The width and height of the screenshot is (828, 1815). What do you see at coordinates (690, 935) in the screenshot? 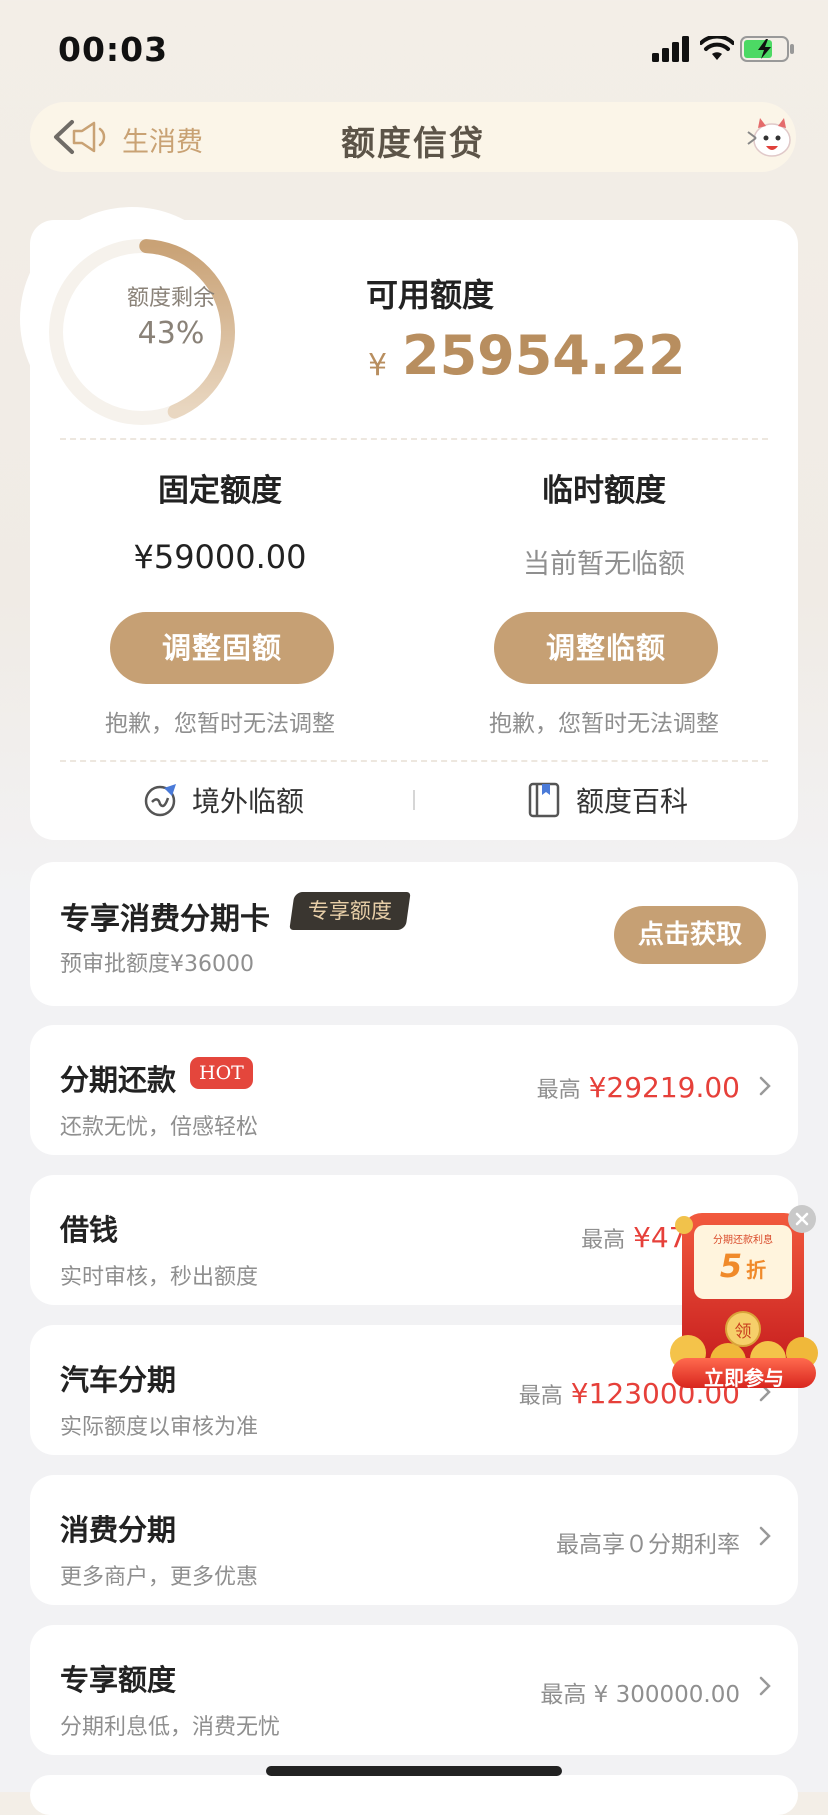
I see `get-card-button: 点击获取` at bounding box center [690, 935].